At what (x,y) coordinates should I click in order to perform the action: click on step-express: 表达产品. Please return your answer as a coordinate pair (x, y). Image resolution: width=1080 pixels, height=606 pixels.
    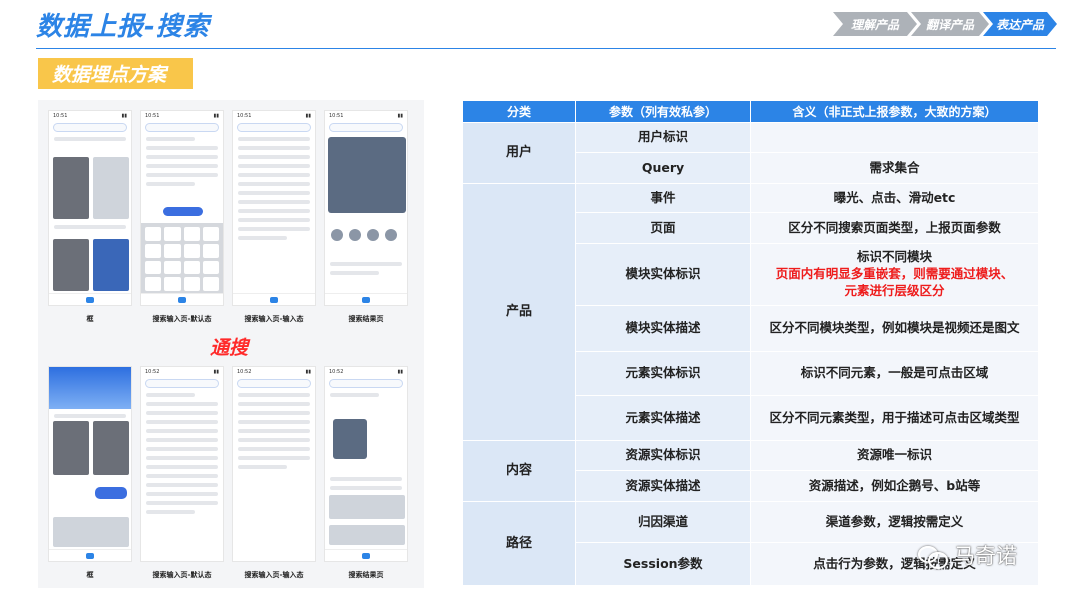
    Looking at the image, I should click on (1020, 24).